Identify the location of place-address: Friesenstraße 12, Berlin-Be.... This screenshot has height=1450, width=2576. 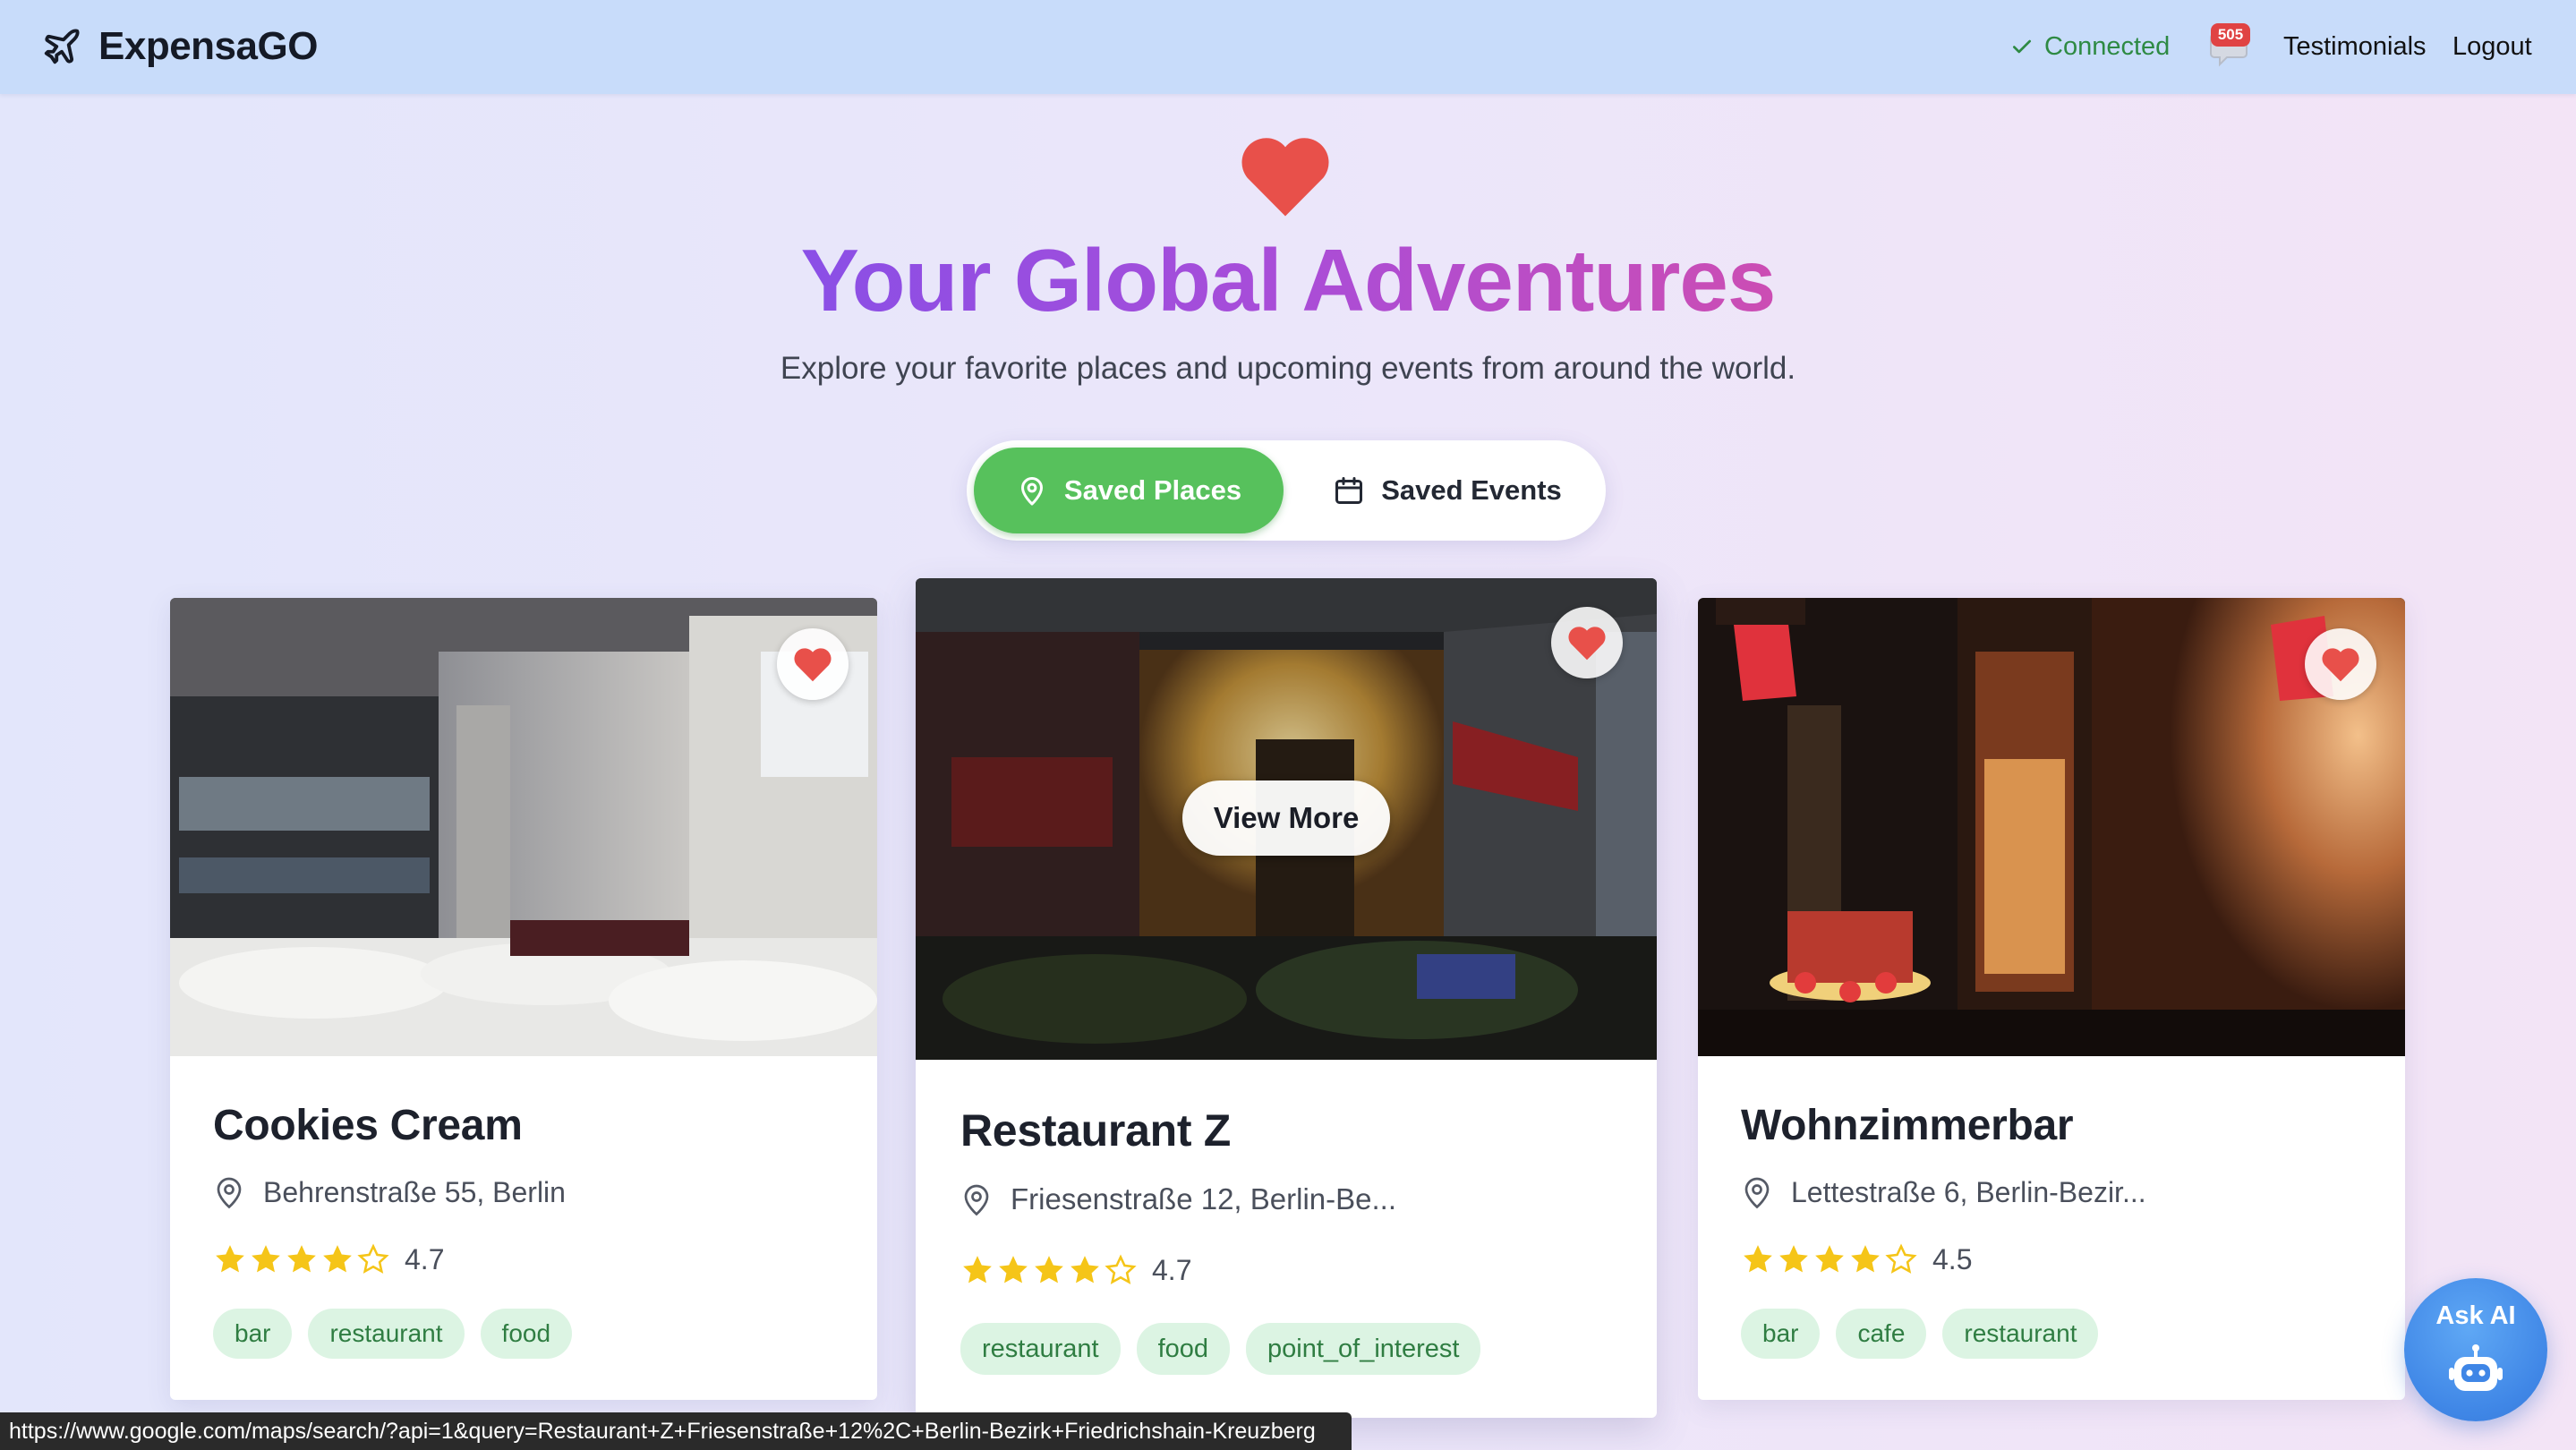
(1178, 1199).